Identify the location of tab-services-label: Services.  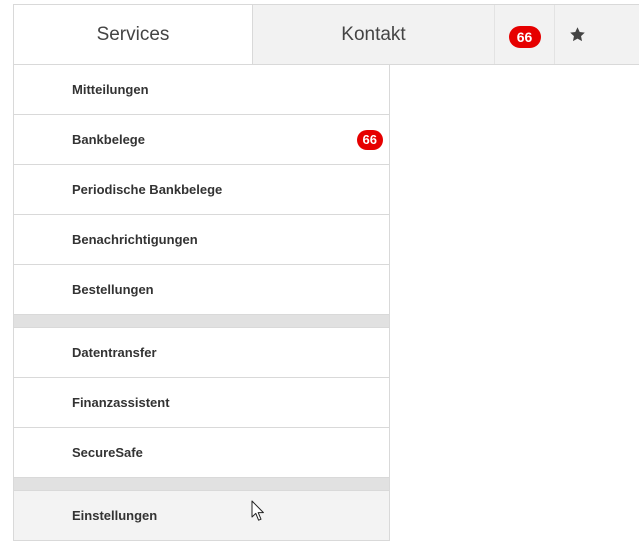
(133, 34).